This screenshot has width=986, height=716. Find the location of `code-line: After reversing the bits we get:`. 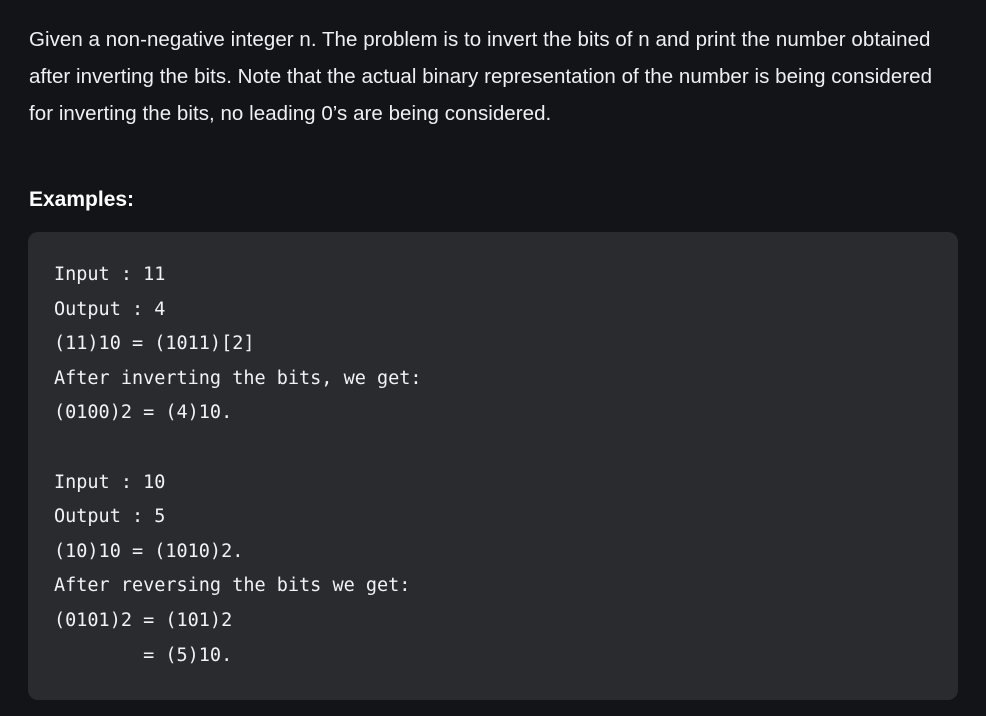

code-line: After reversing the bits we get: is located at coordinates (232, 586).